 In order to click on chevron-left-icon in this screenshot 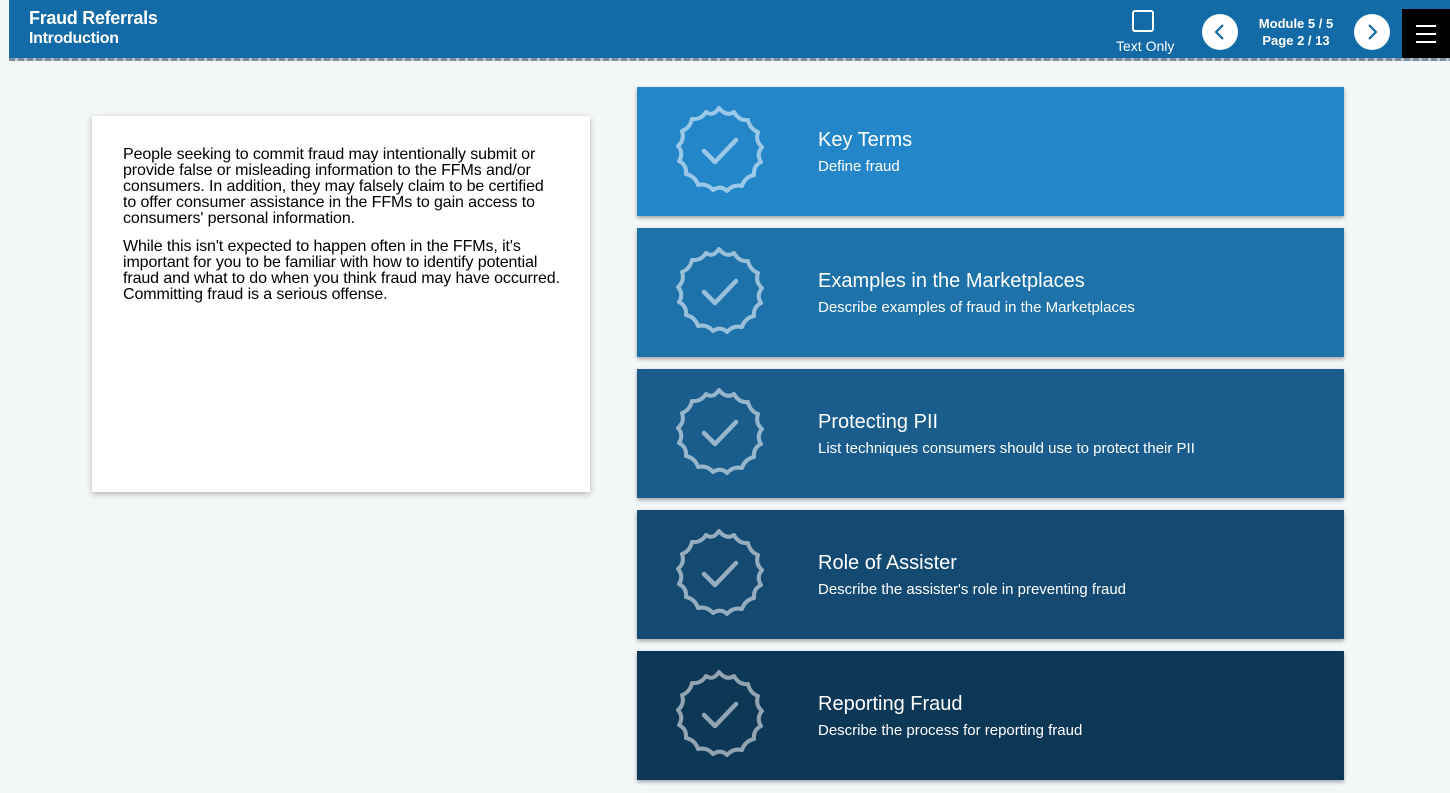, I will do `click(1219, 32)`.